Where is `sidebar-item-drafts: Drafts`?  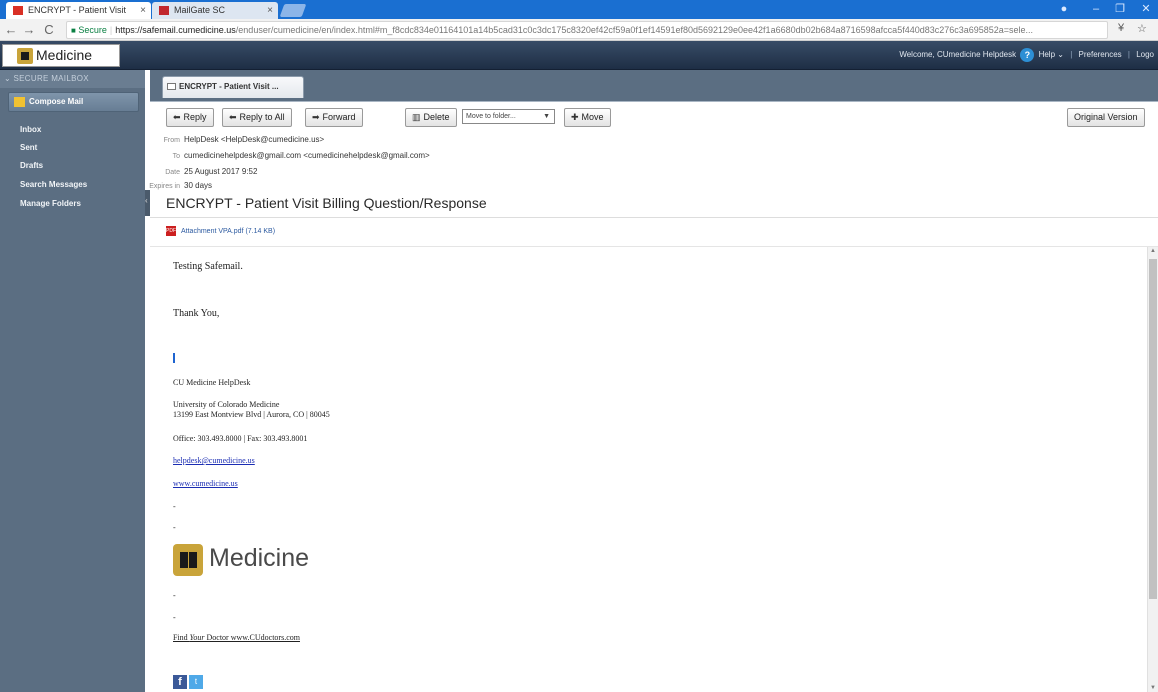
sidebar-item-drafts: Drafts is located at coordinates (31, 165).